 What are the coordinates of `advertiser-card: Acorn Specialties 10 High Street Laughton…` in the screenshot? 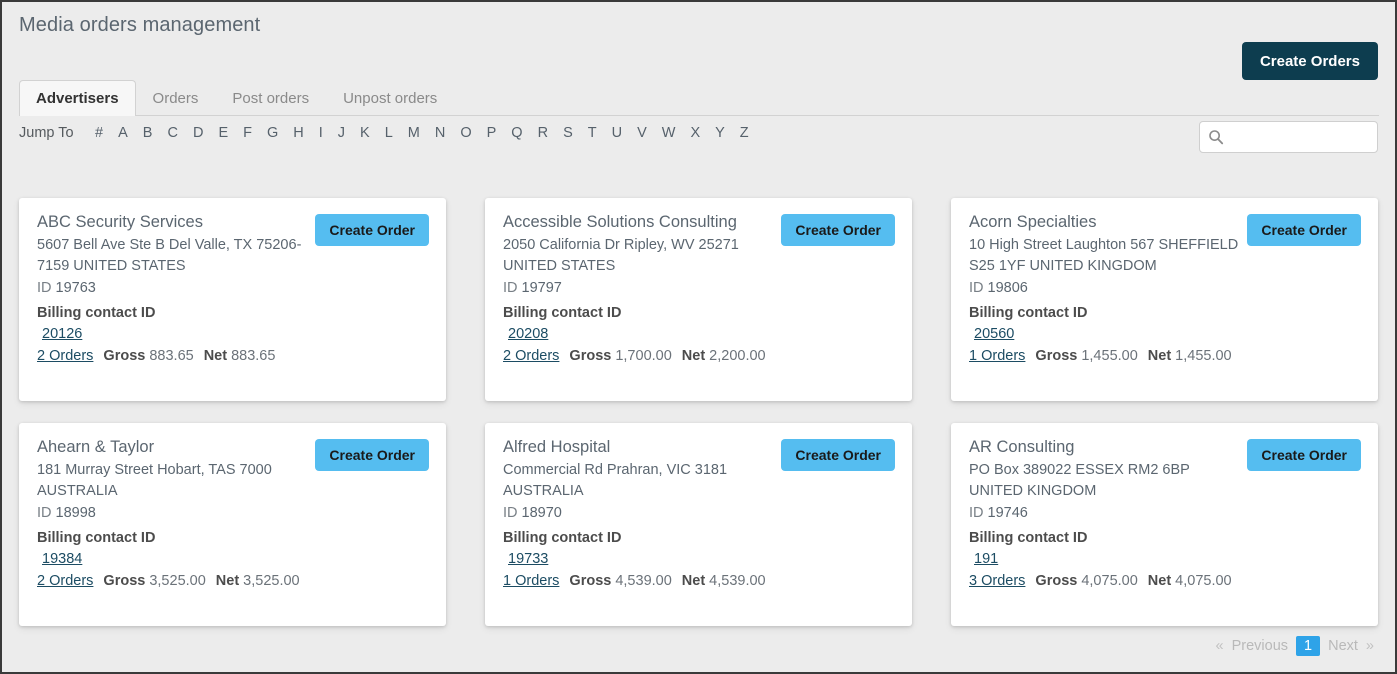 It's located at (1164, 299).